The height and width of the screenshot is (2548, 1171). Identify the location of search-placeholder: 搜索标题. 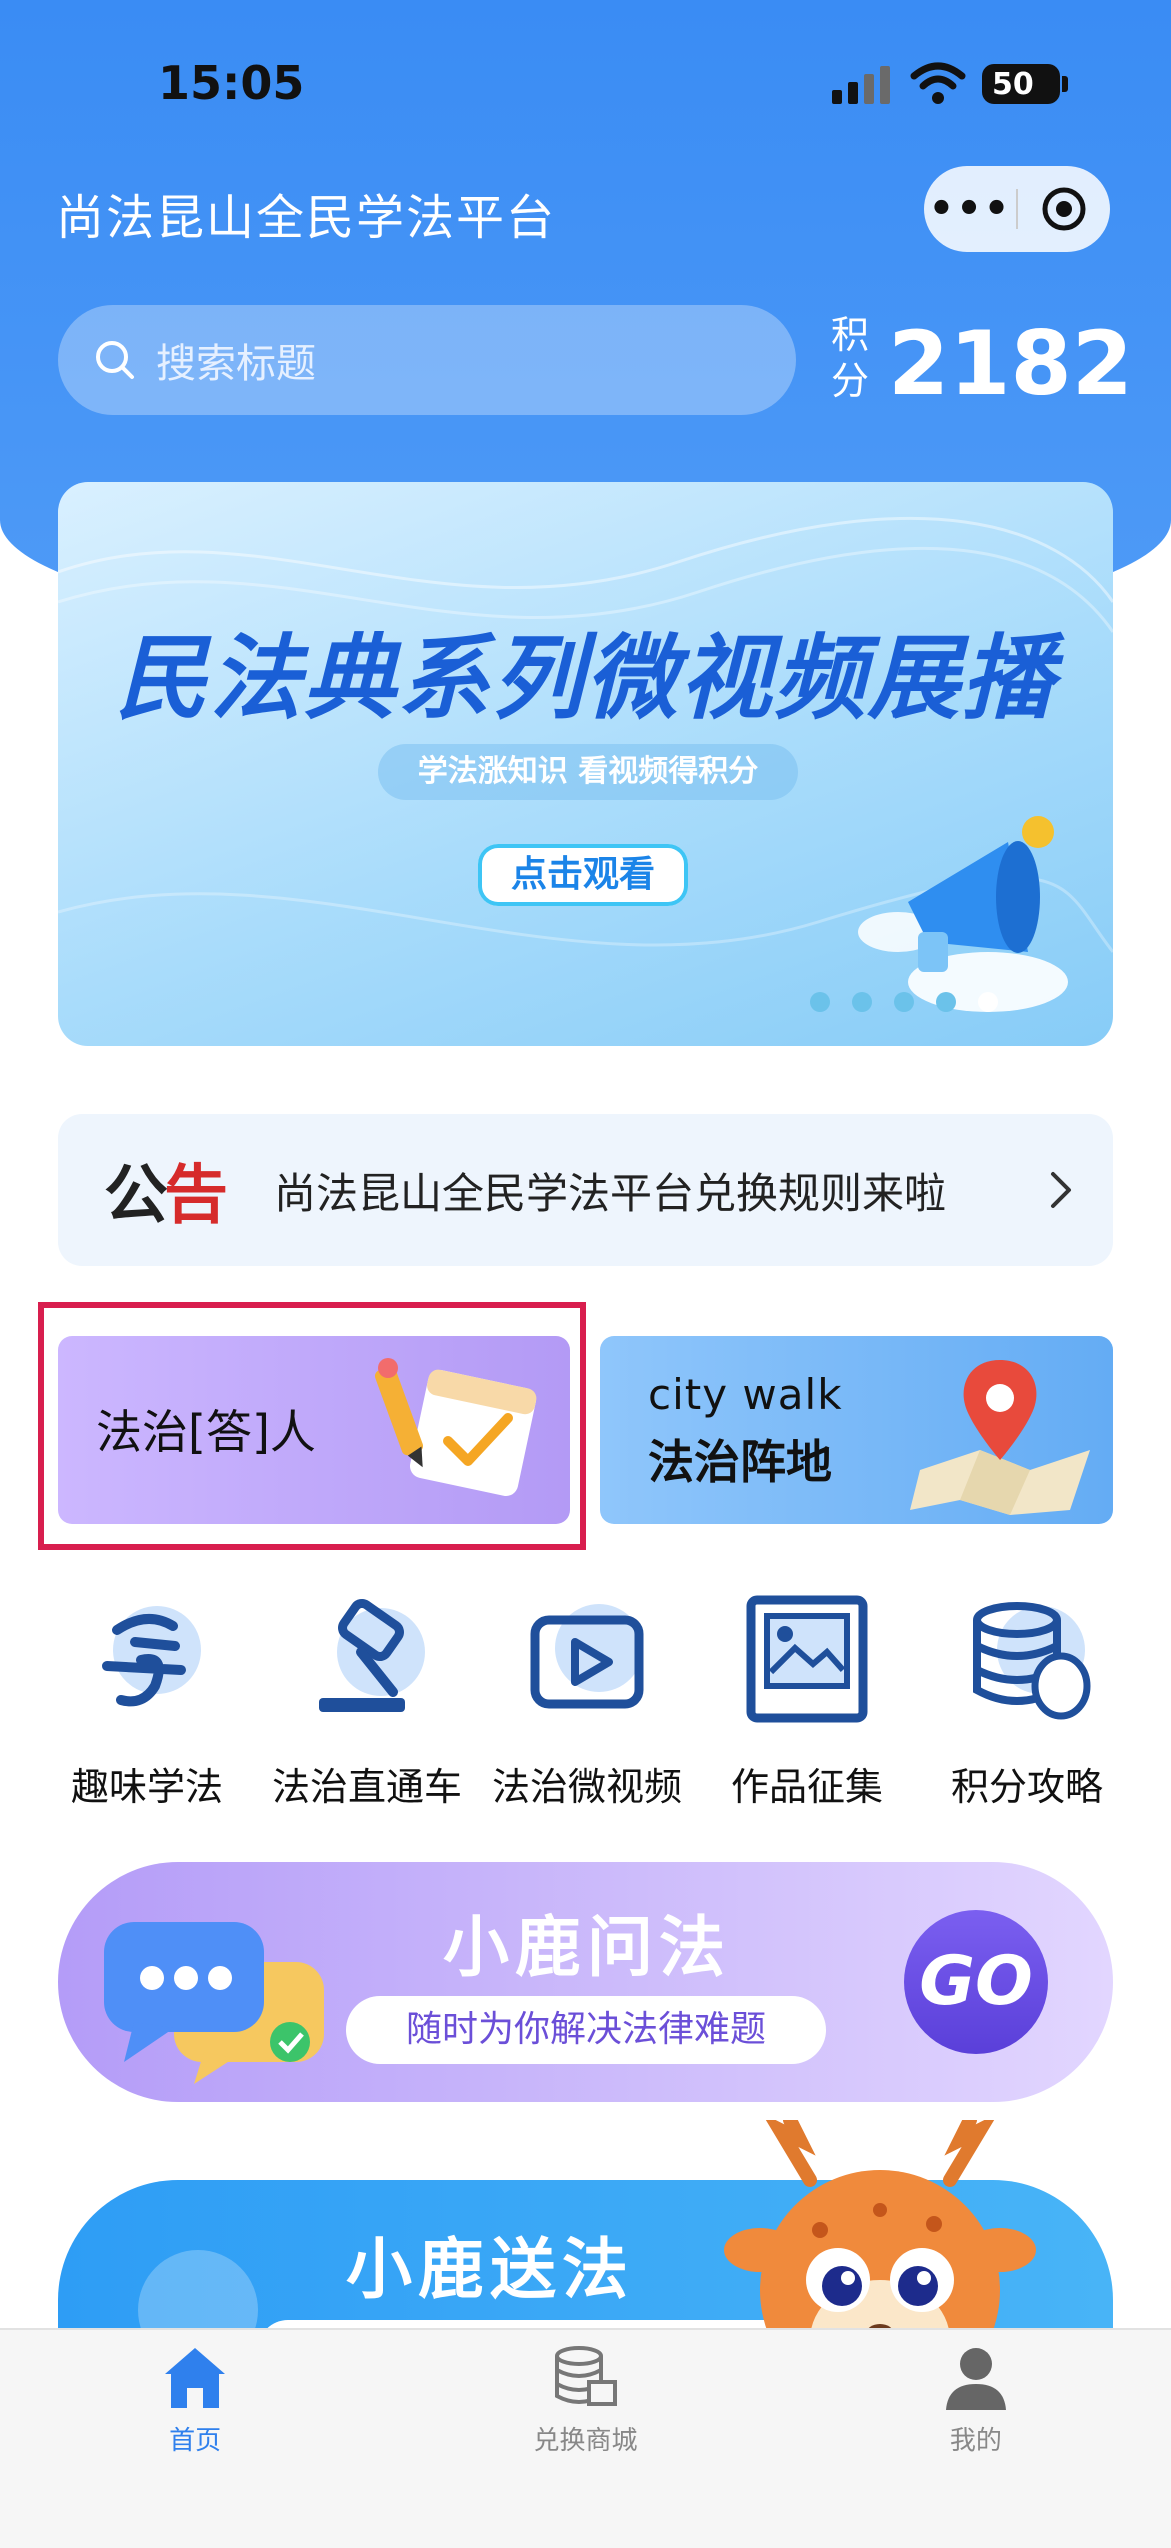
(236, 364).